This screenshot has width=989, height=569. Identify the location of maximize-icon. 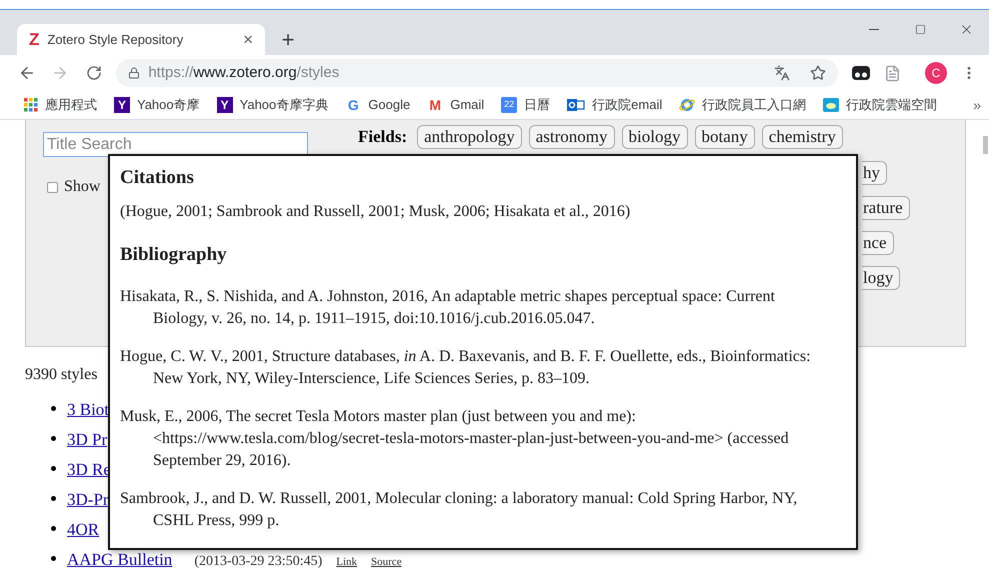
(920, 29).